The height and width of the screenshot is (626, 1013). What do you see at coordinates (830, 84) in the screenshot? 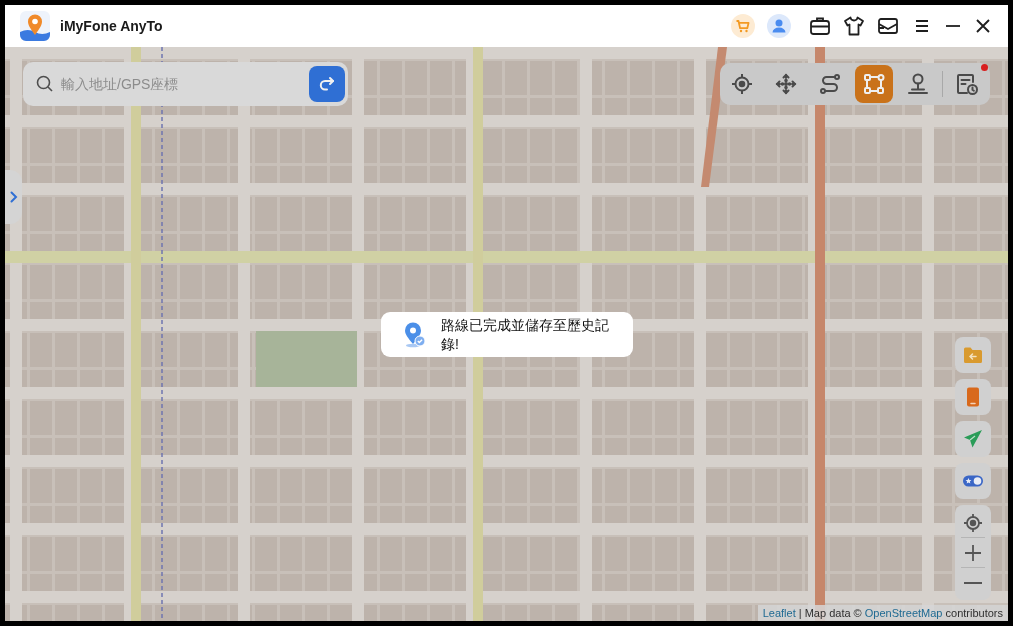
I see `route-curve-icon` at bounding box center [830, 84].